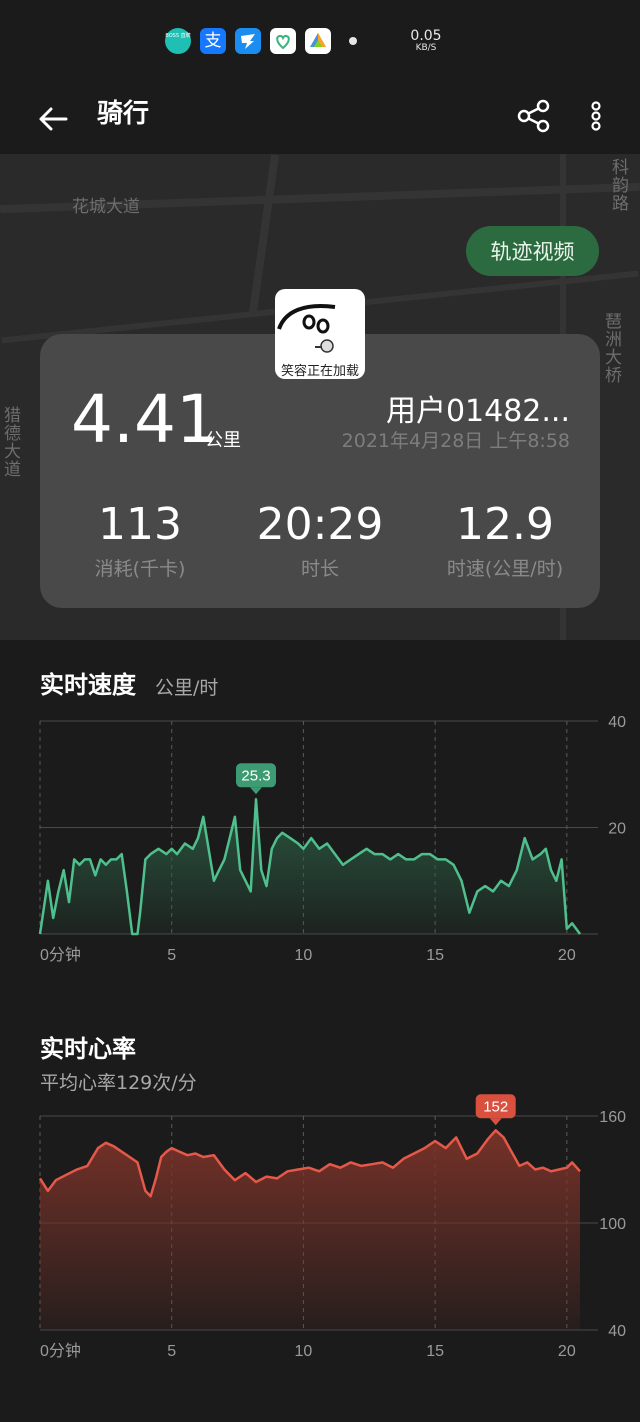 Image resolution: width=640 pixels, height=1422 pixels. Describe the element at coordinates (187, 688) in the screenshot. I see `speed-section-unit: 公里/时` at that location.